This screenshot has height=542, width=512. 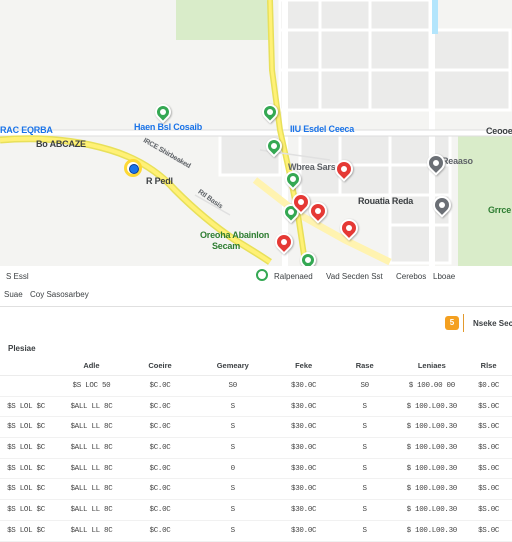 What do you see at coordinates (488, 386) in the screenshot?
I see `table-cell: $0.0C` at bounding box center [488, 386].